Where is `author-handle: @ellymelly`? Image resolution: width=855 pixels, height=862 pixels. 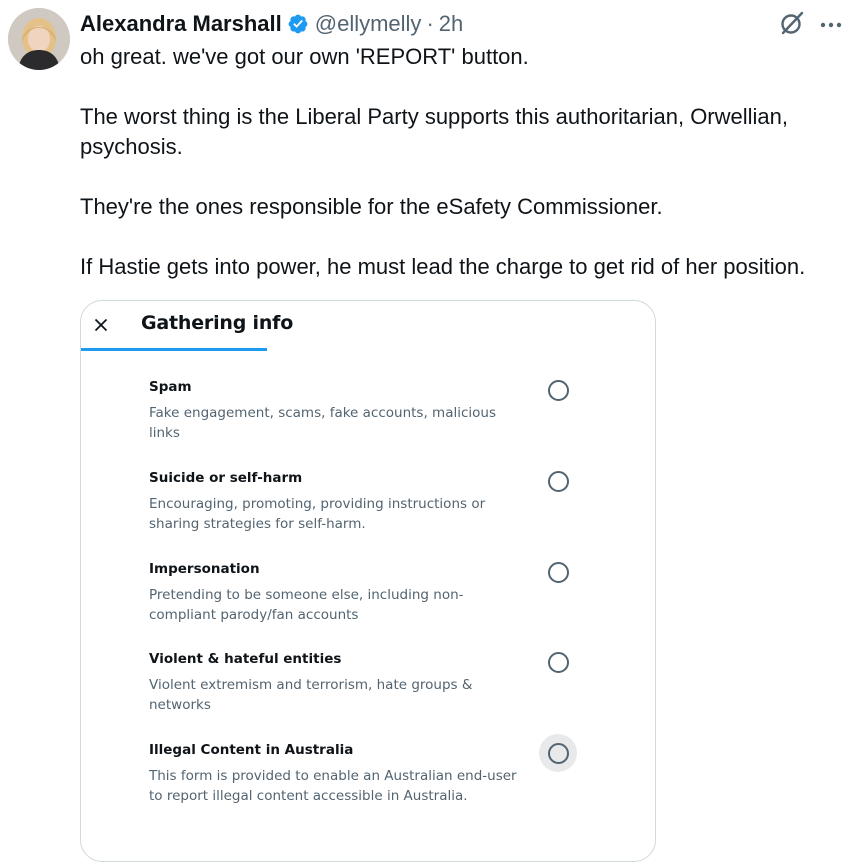 author-handle: @ellymelly is located at coordinates (368, 24).